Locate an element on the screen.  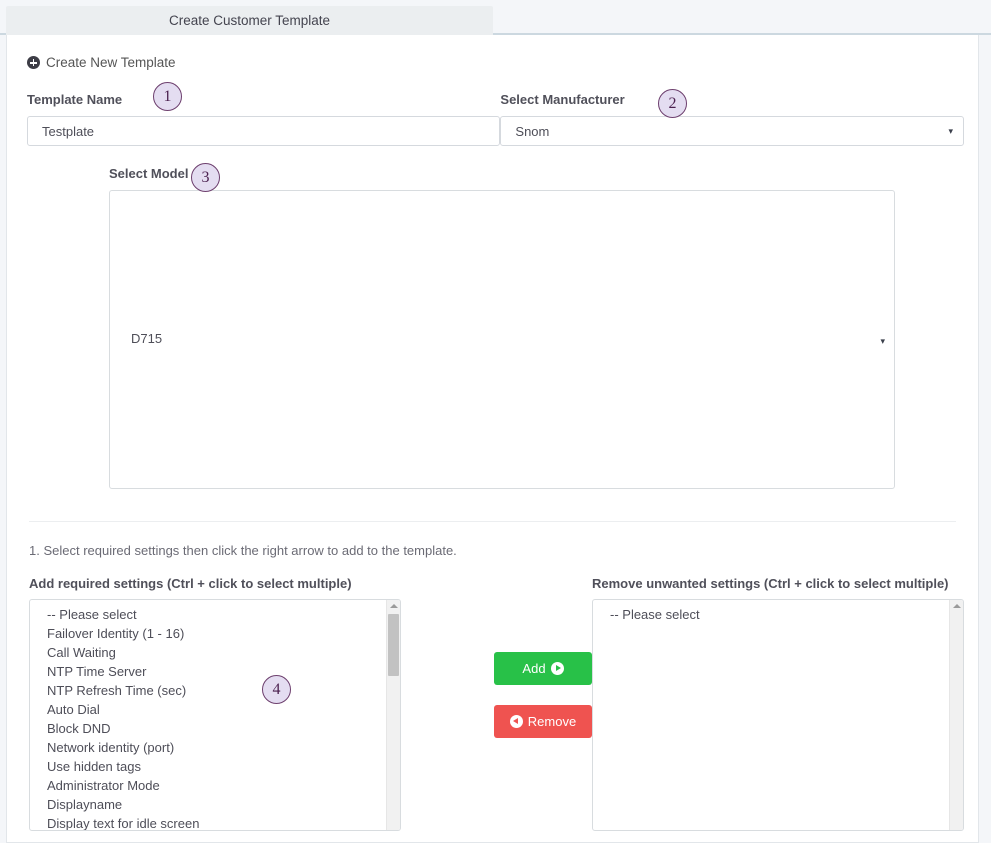
list-item: Displayname is located at coordinates (215, 804).